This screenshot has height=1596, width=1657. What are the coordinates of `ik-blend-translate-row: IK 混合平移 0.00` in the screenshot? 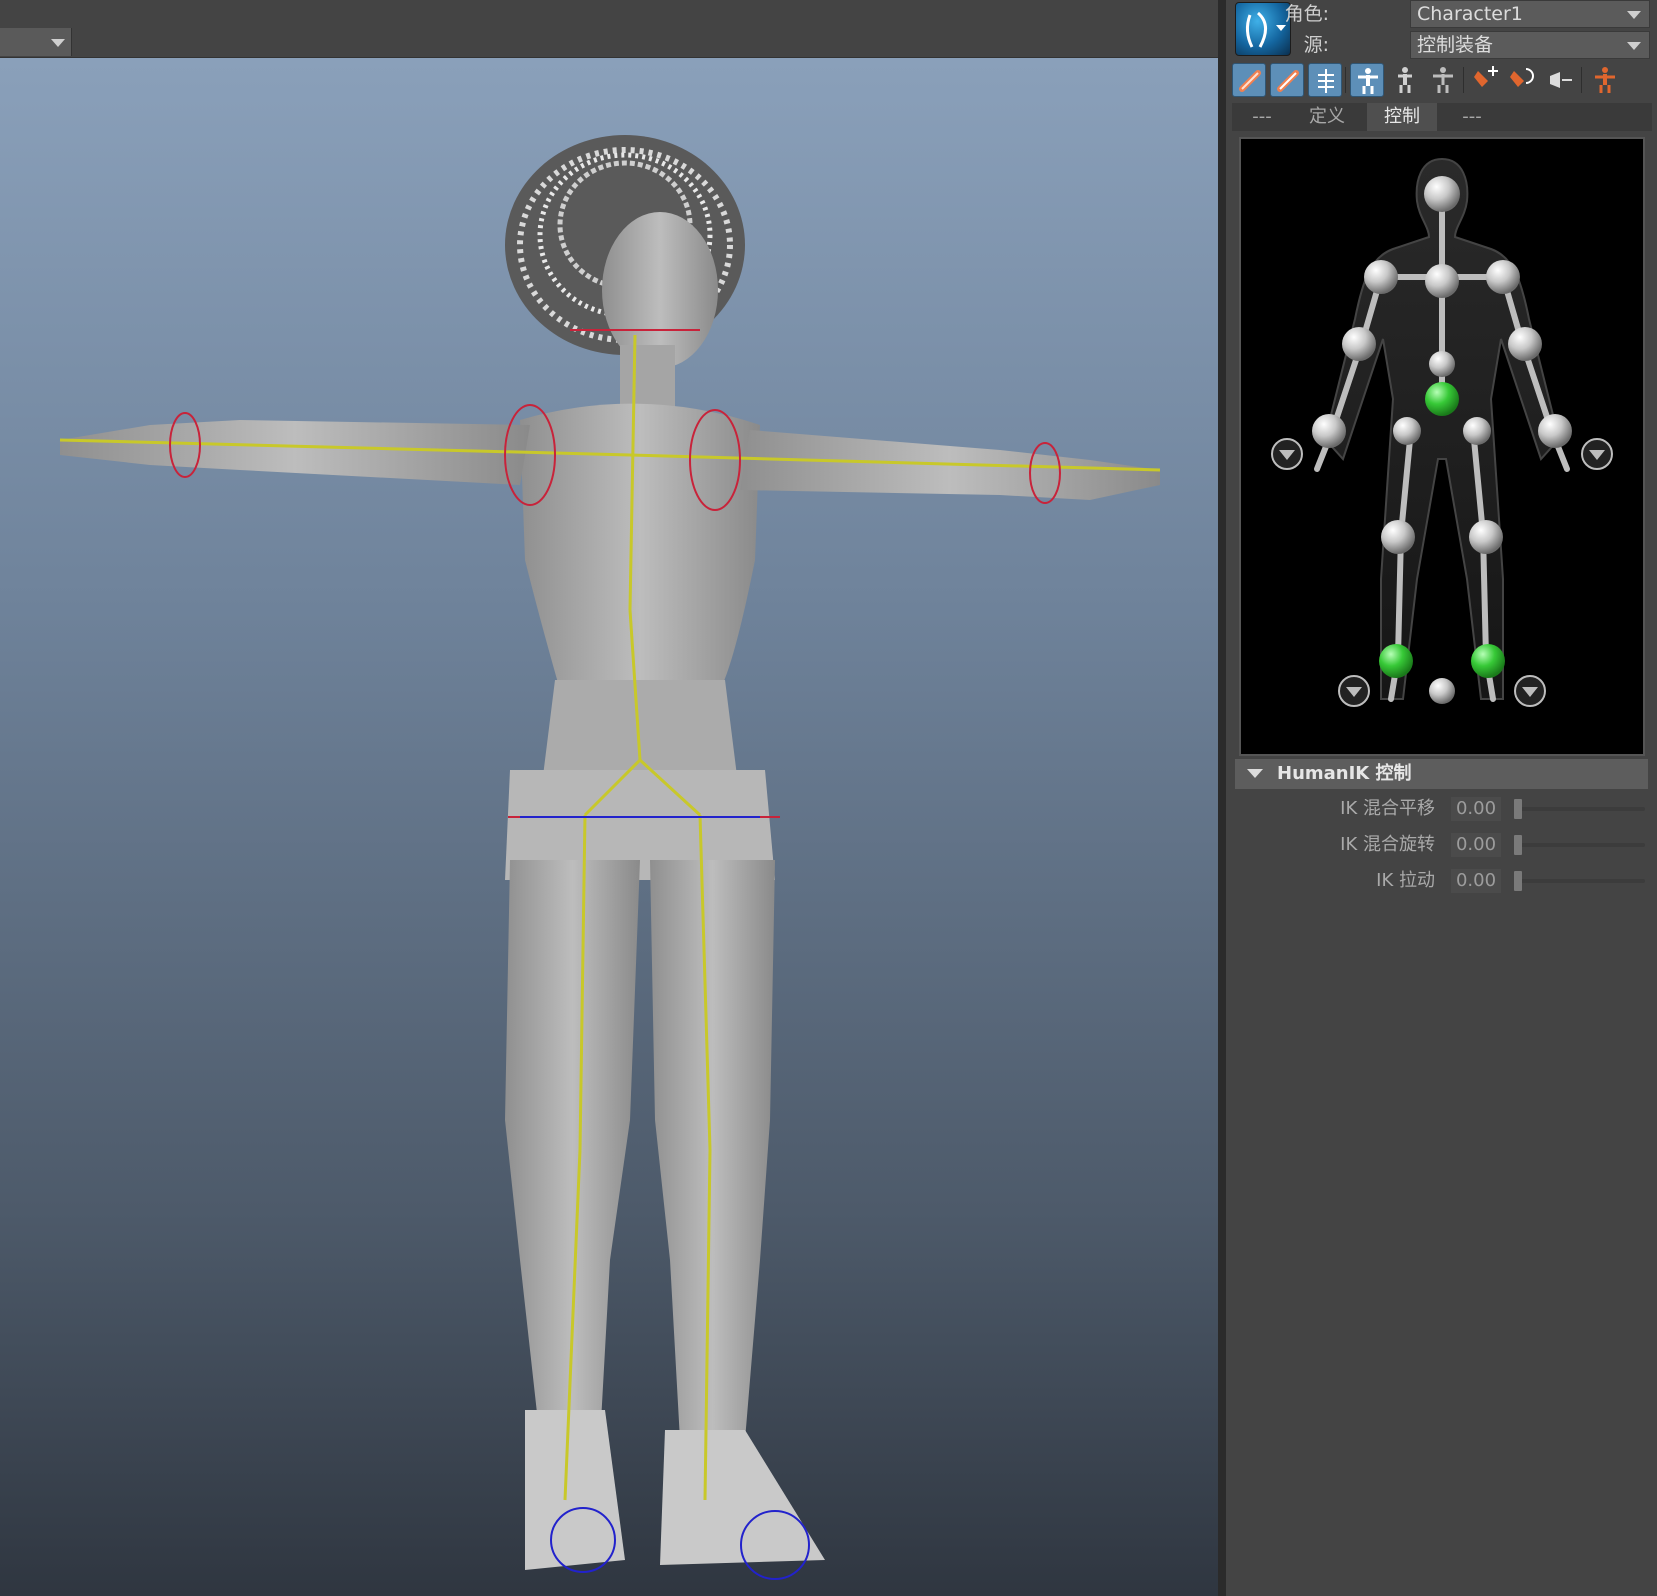 It's located at (1441, 809).